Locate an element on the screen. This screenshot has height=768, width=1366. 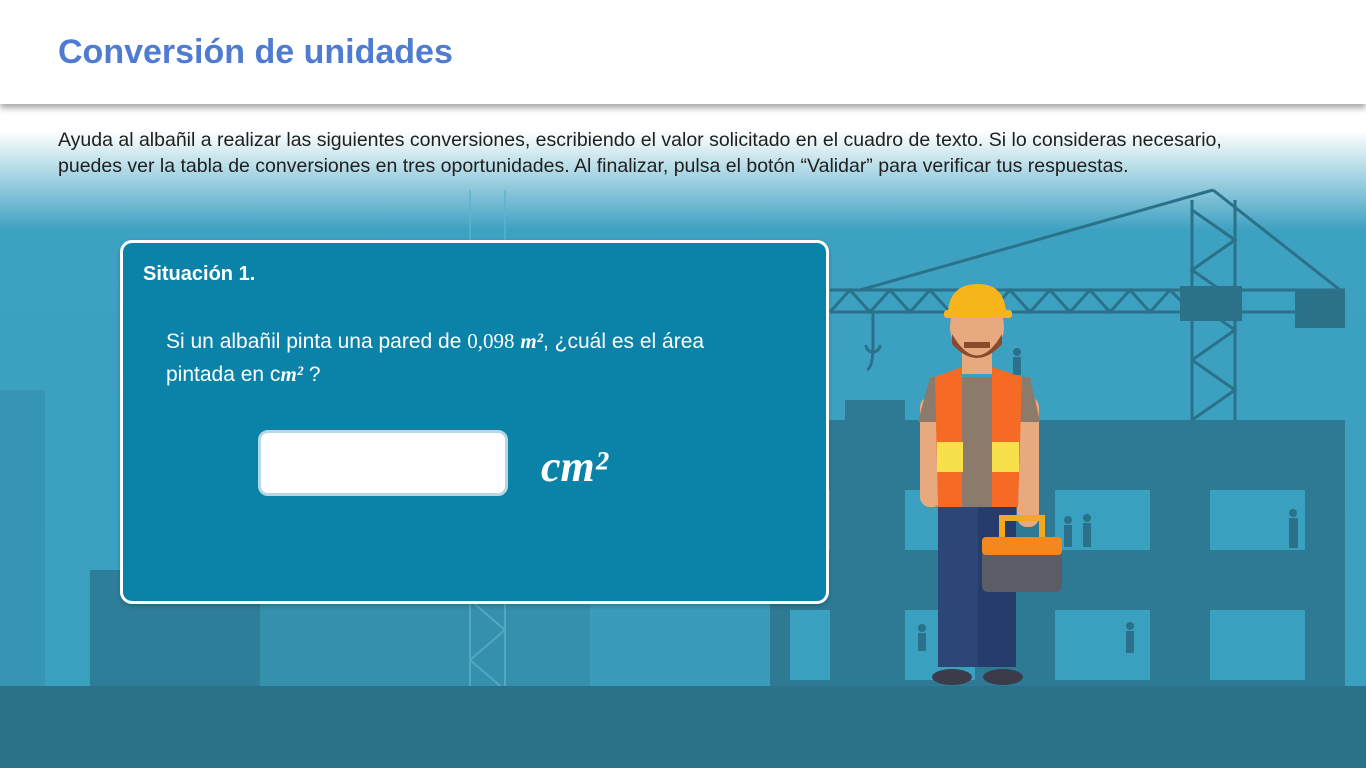
construction-worker-illustration is located at coordinates (990, 484).